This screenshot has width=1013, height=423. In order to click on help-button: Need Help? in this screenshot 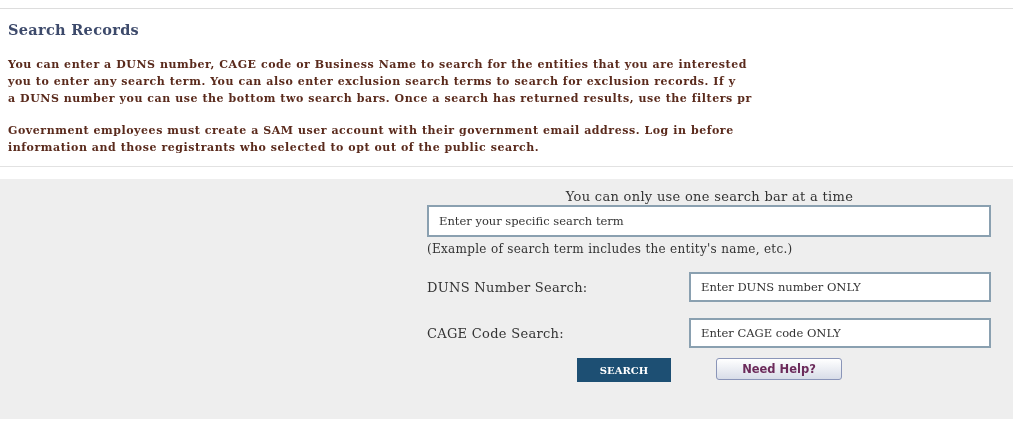, I will do `click(779, 369)`.